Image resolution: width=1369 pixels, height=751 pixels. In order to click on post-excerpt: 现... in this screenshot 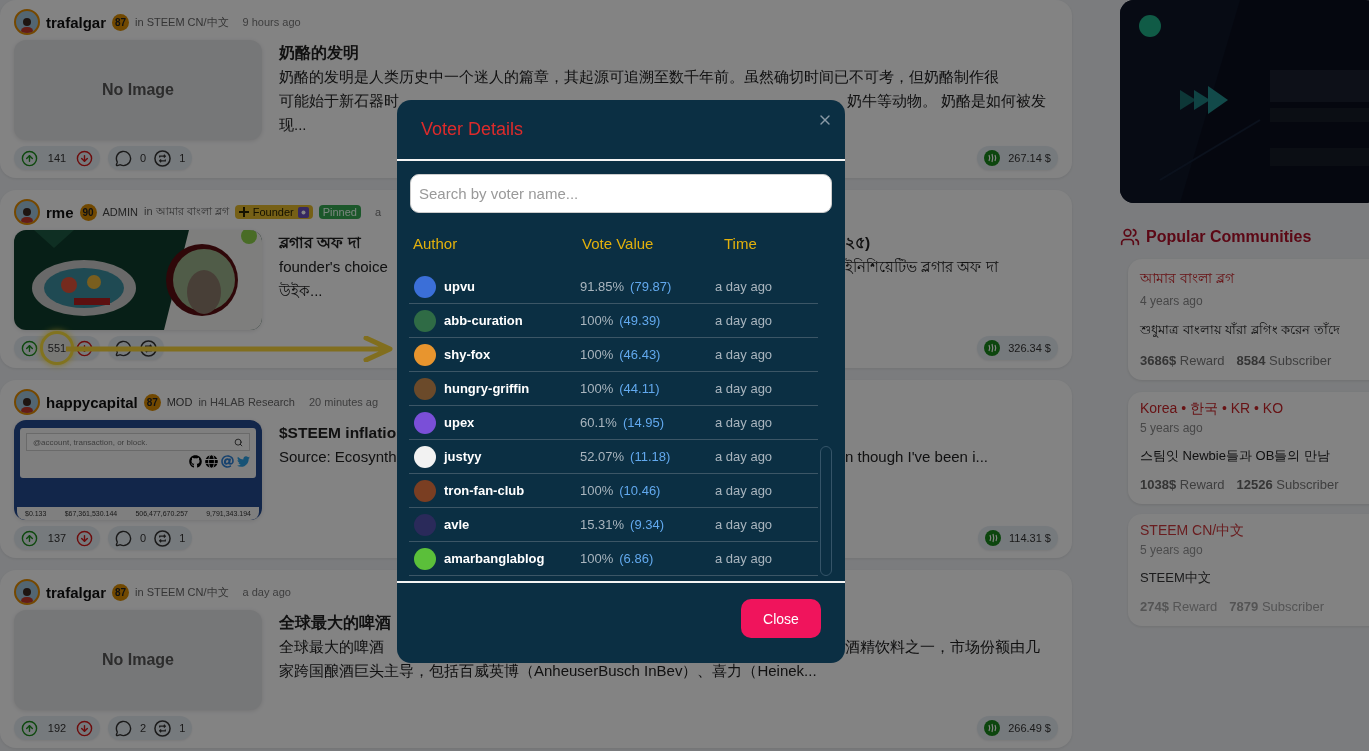, I will do `click(293, 125)`.